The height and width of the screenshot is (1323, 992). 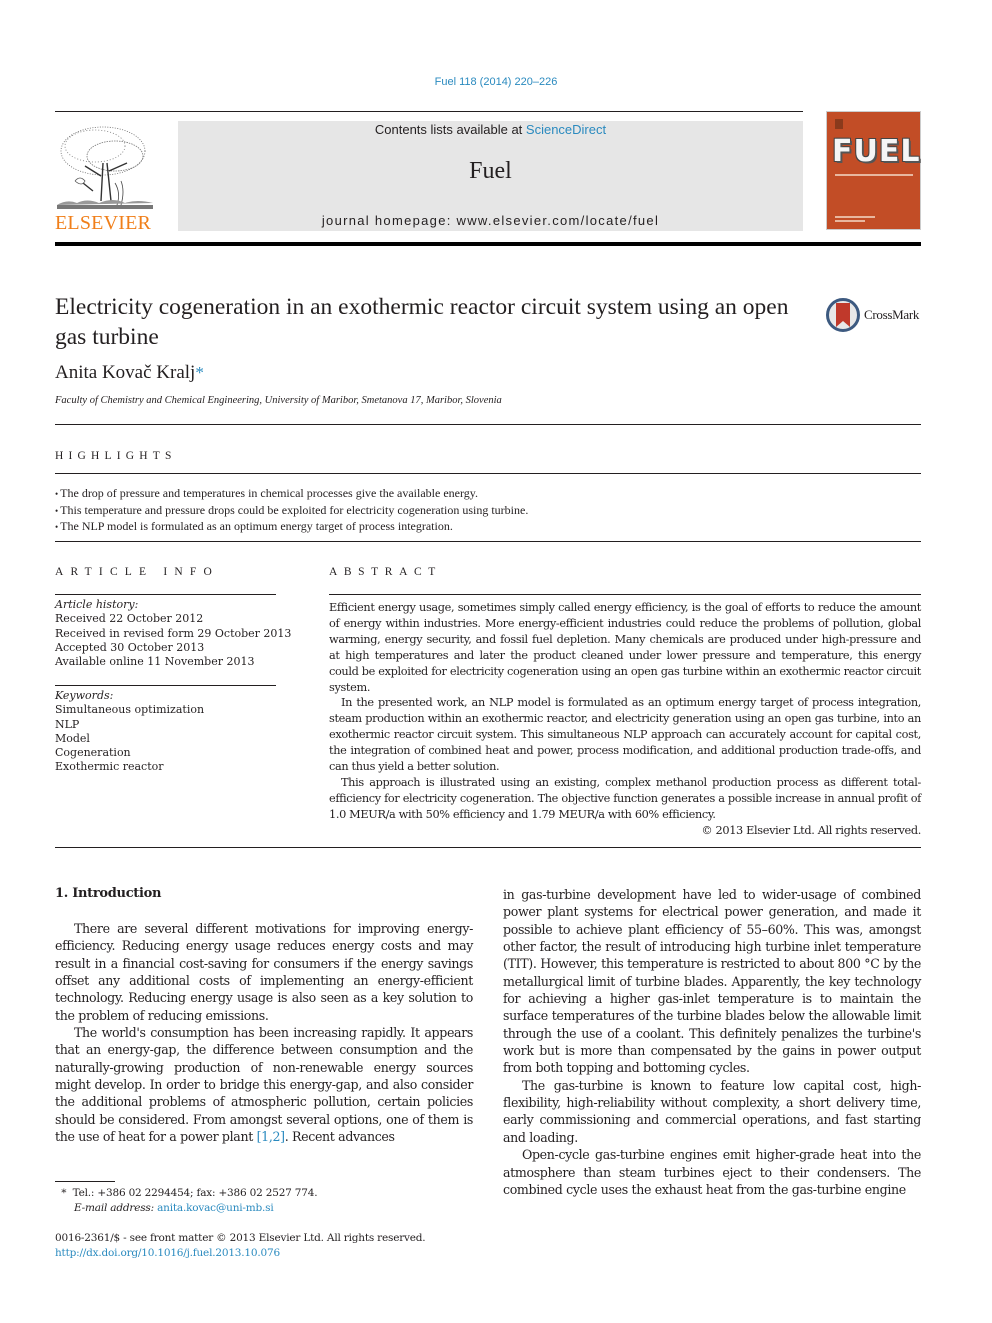 What do you see at coordinates (116, 456) in the screenshot?
I see `highlights-heading: HIGHLIGHTS` at bounding box center [116, 456].